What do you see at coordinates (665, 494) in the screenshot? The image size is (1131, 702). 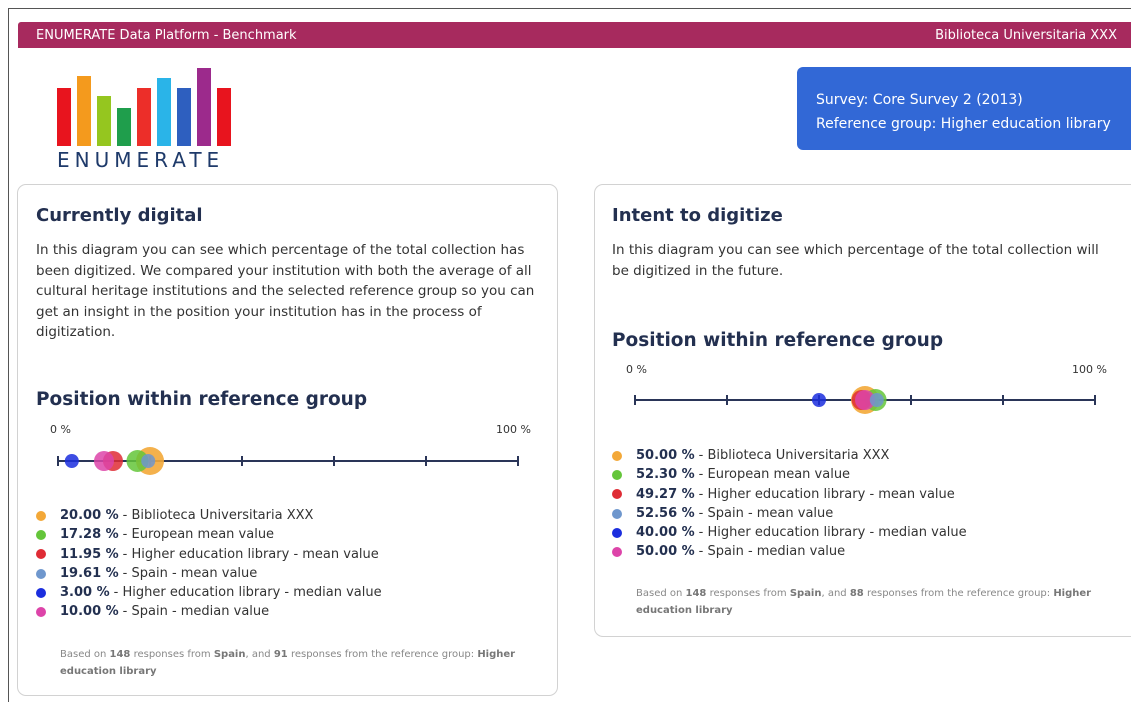 I see `legend-value: 49.27 %` at bounding box center [665, 494].